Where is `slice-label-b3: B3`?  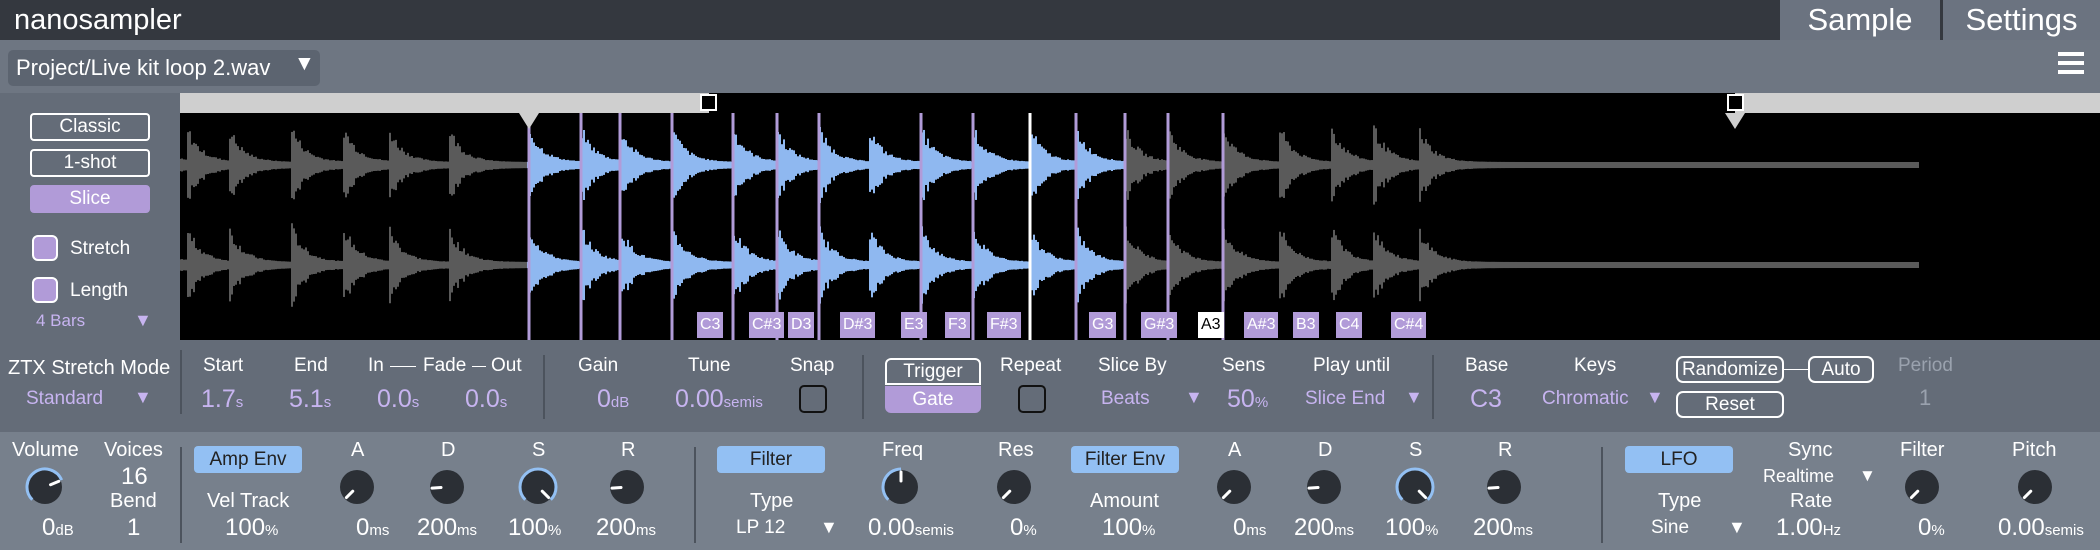 slice-label-b3: B3 is located at coordinates (1306, 325).